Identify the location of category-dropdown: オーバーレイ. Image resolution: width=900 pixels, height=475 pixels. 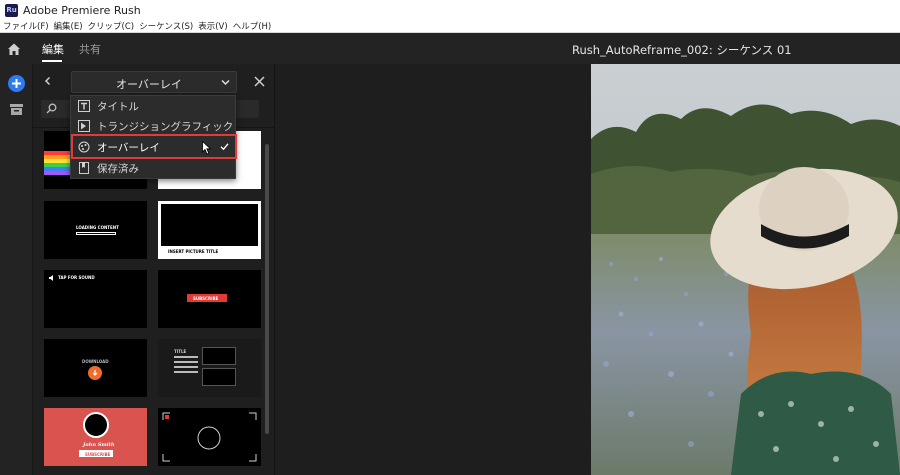
(154, 82).